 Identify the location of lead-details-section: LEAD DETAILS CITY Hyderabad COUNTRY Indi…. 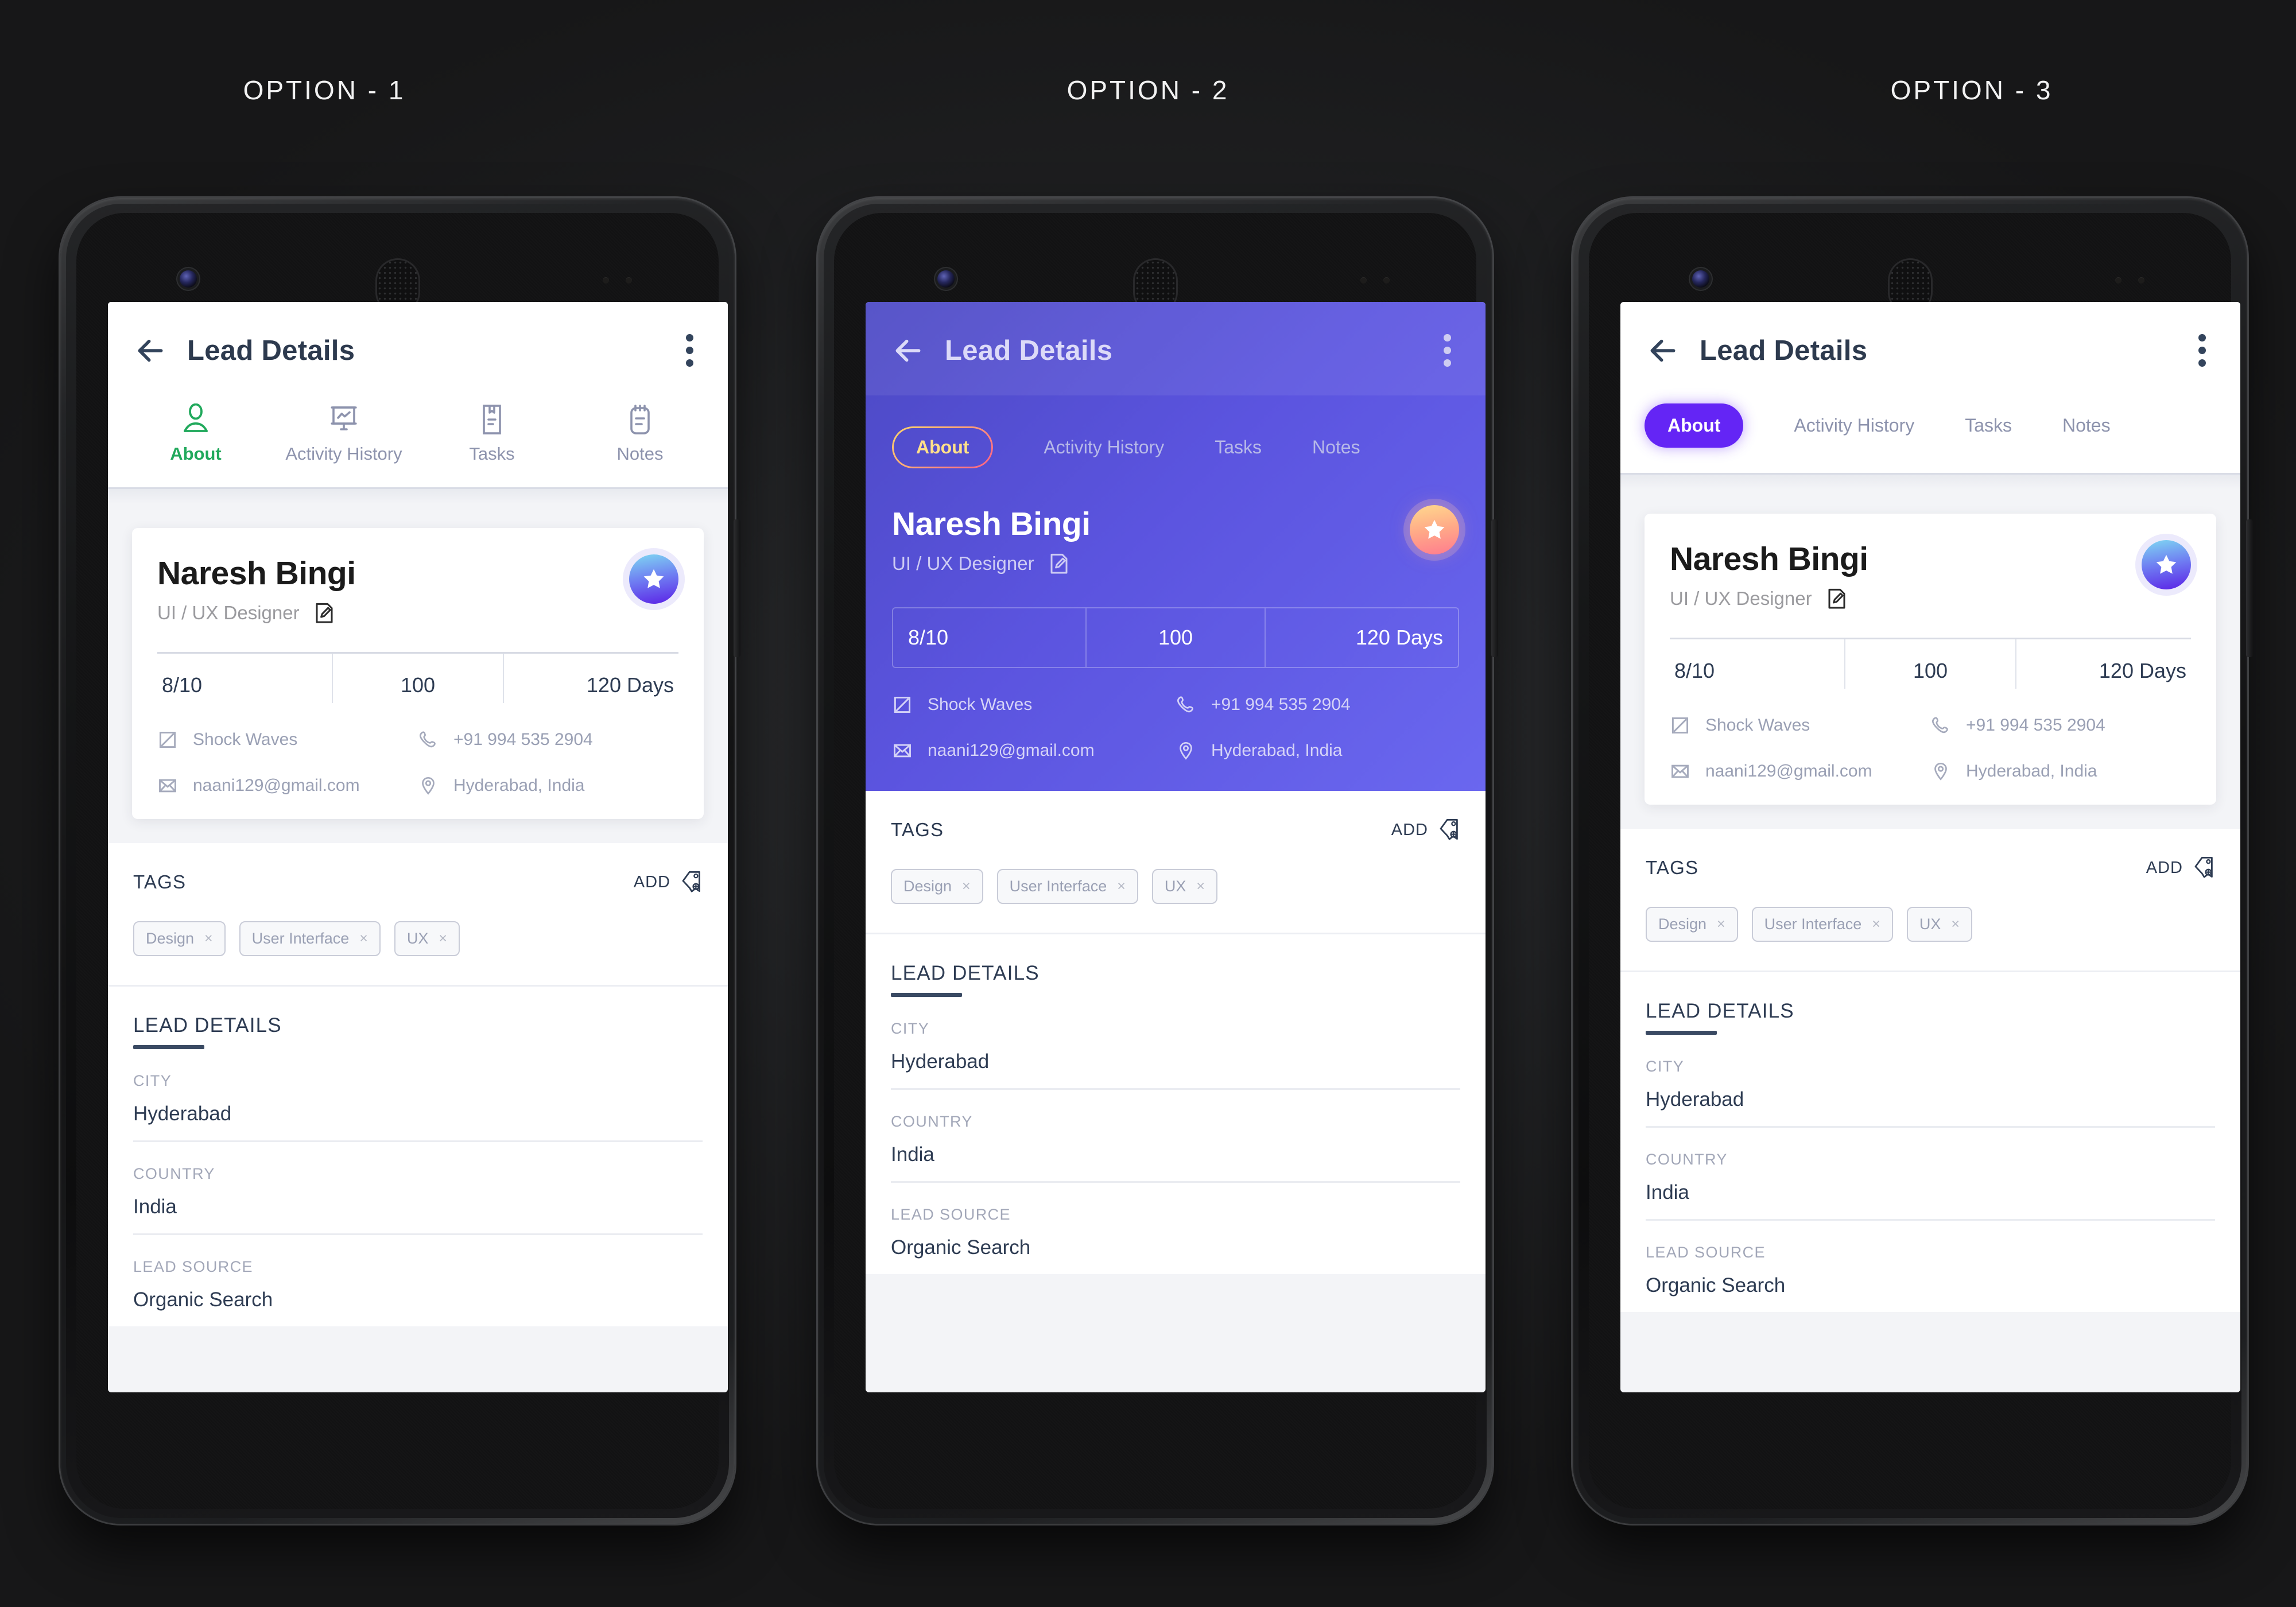
(1176, 1103).